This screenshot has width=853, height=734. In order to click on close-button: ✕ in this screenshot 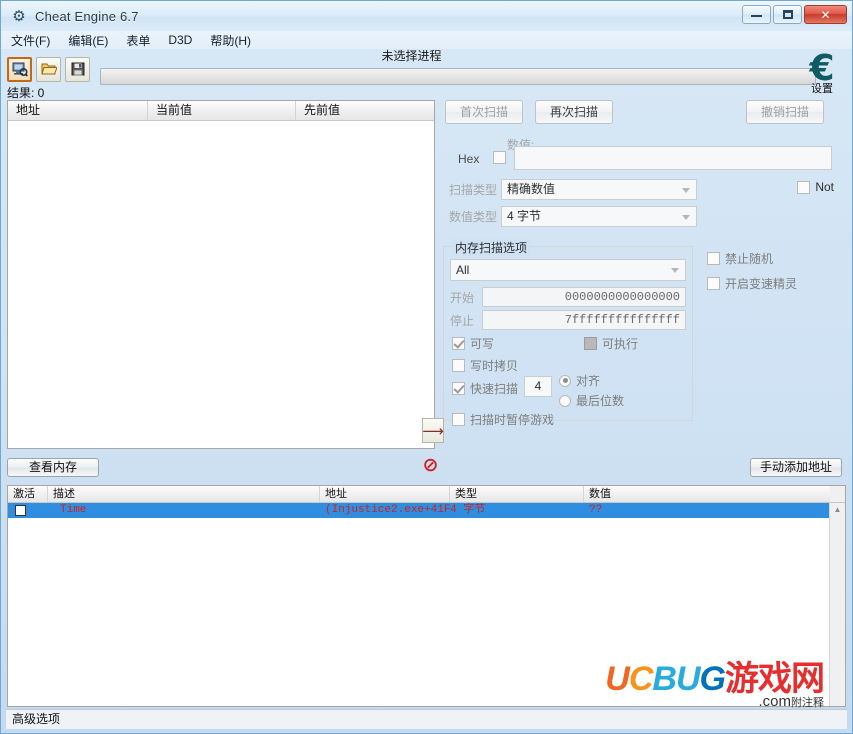, I will do `click(825, 14)`.